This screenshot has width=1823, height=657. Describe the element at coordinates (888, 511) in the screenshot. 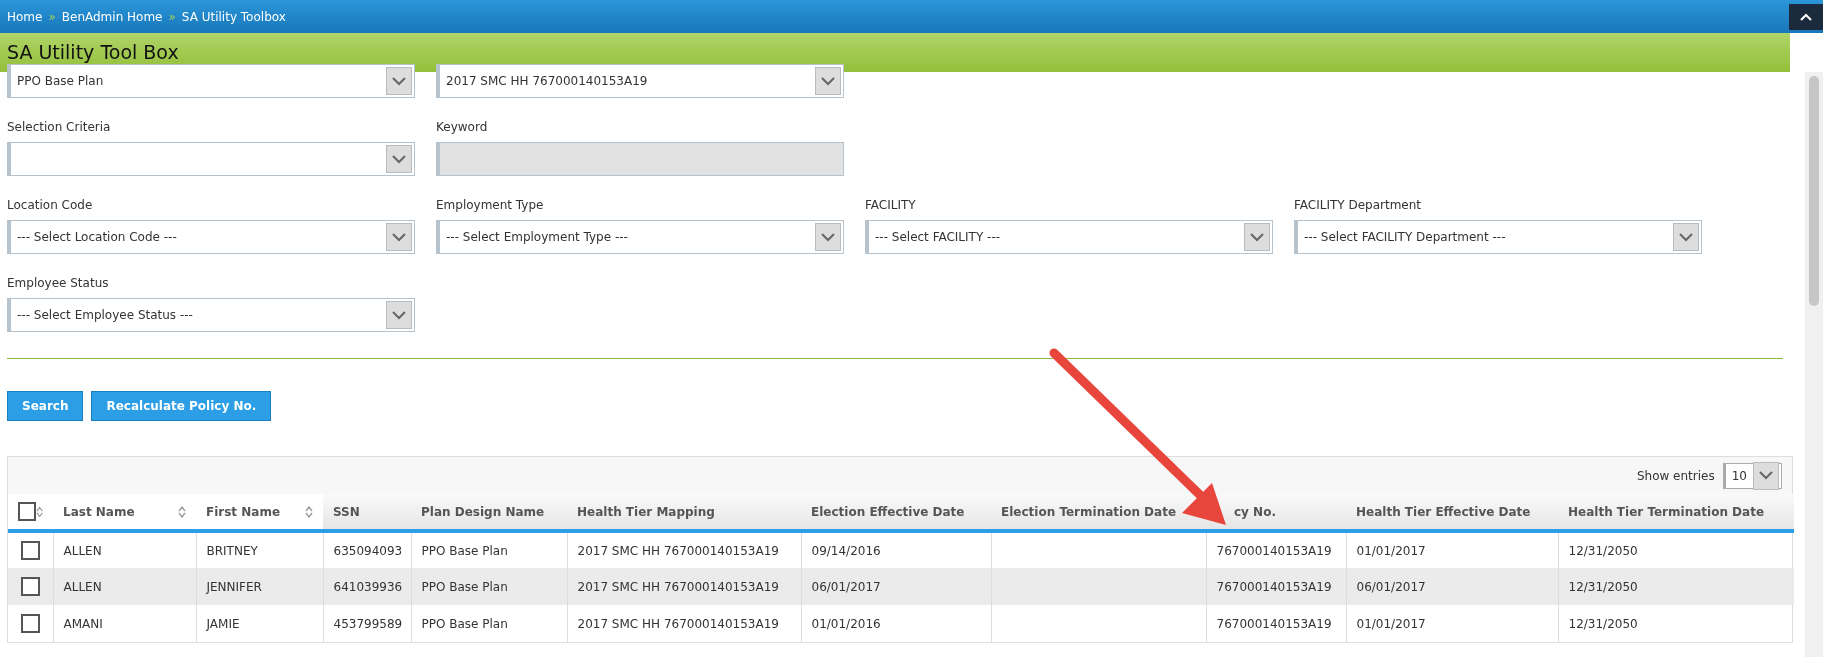

I see `column-header: Election Effective Date` at that location.